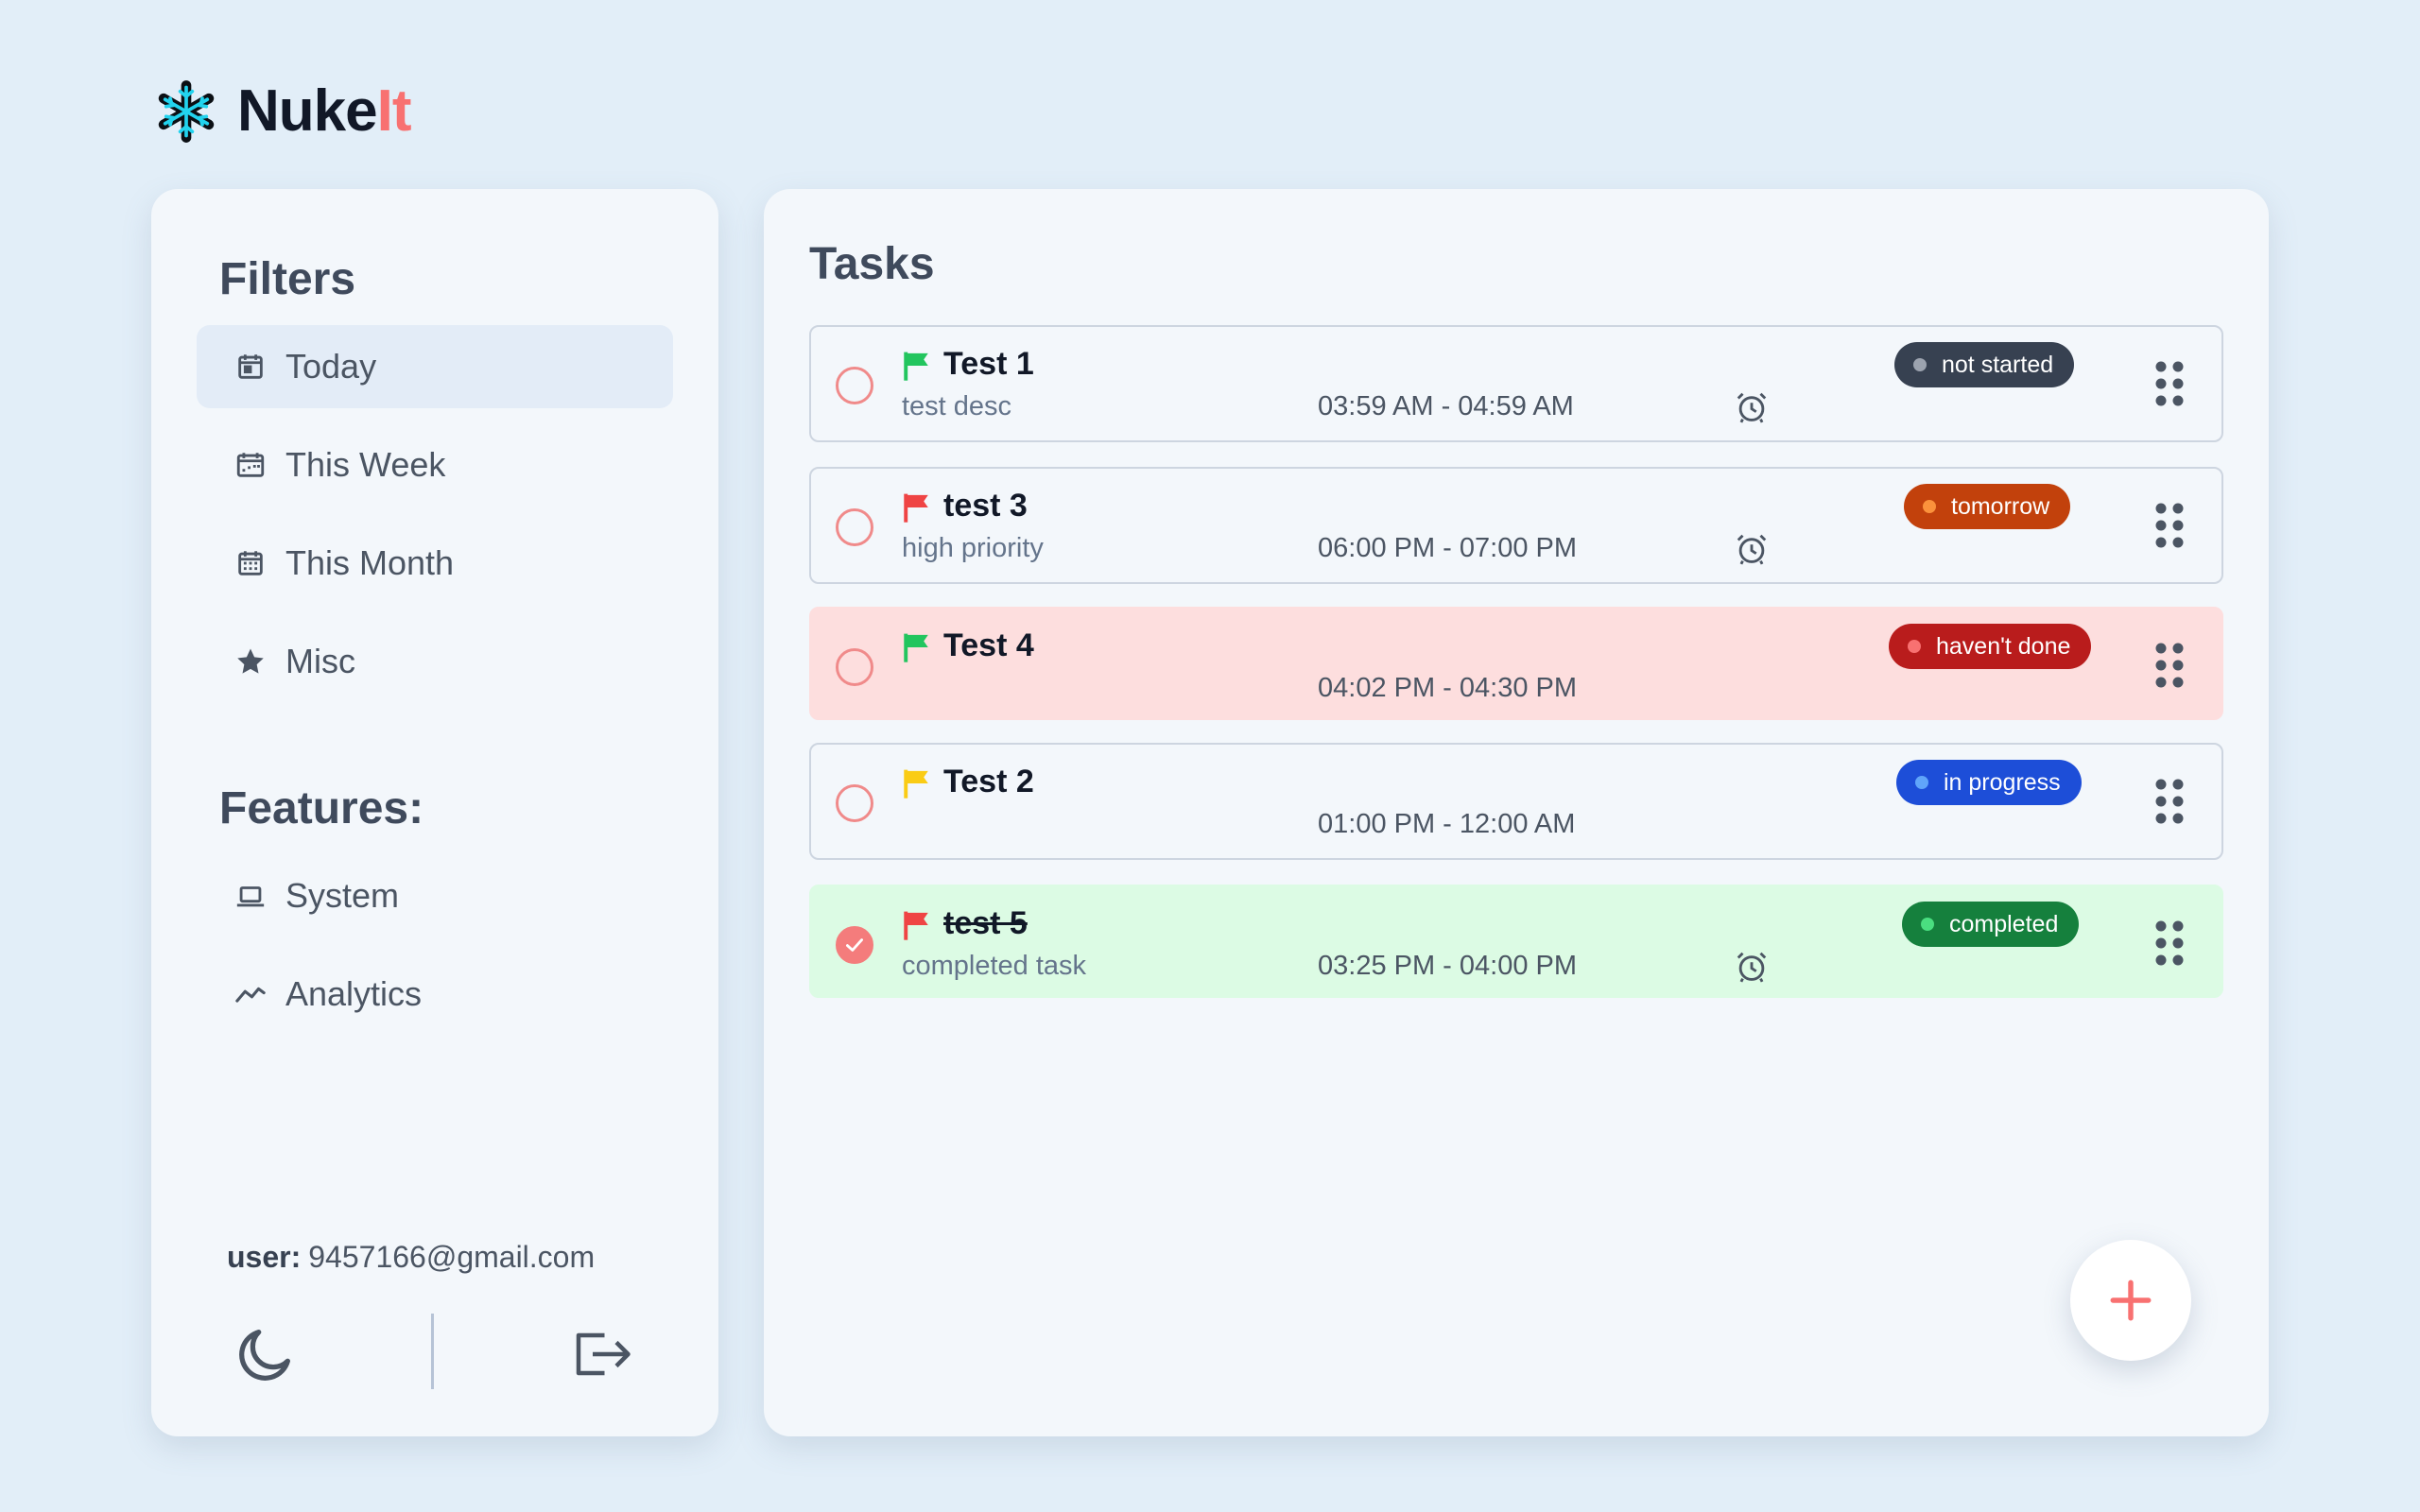 This screenshot has width=2420, height=1512. What do you see at coordinates (985, 506) in the screenshot?
I see `task-title: test 3` at bounding box center [985, 506].